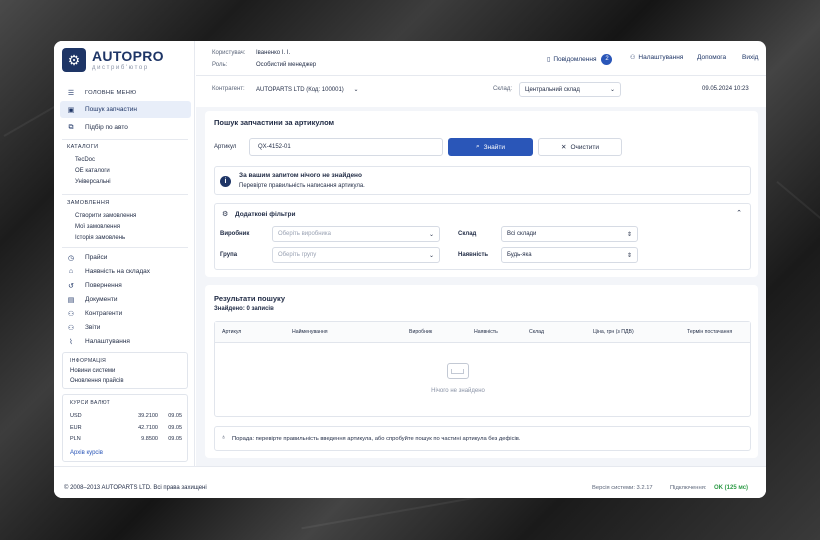 Image resolution: width=820 pixels, height=540 pixels. Describe the element at coordinates (356, 255) in the screenshot. I see `group-select: Оберіть групу ⌄` at that location.